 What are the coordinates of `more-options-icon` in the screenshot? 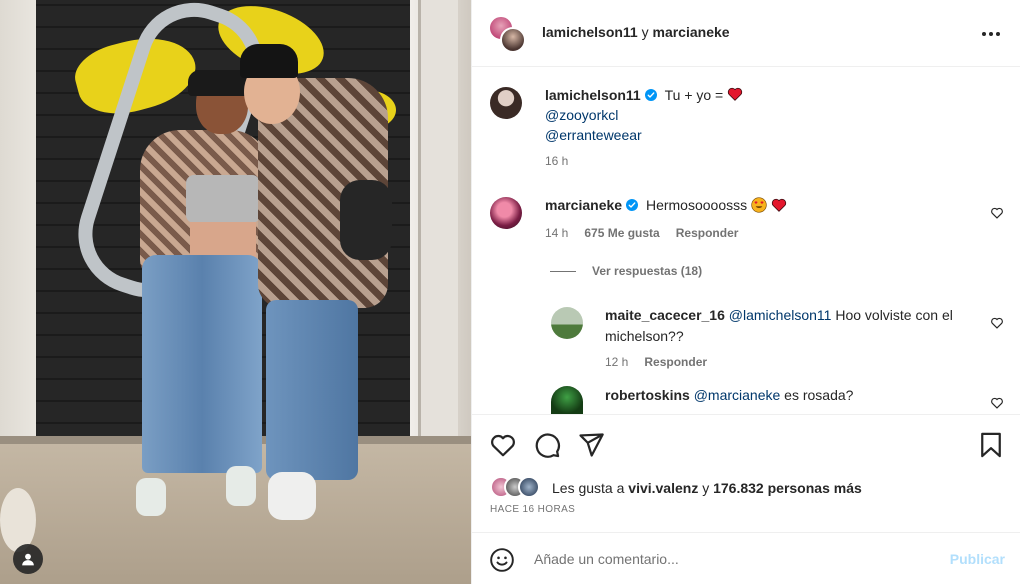 It's located at (991, 34).